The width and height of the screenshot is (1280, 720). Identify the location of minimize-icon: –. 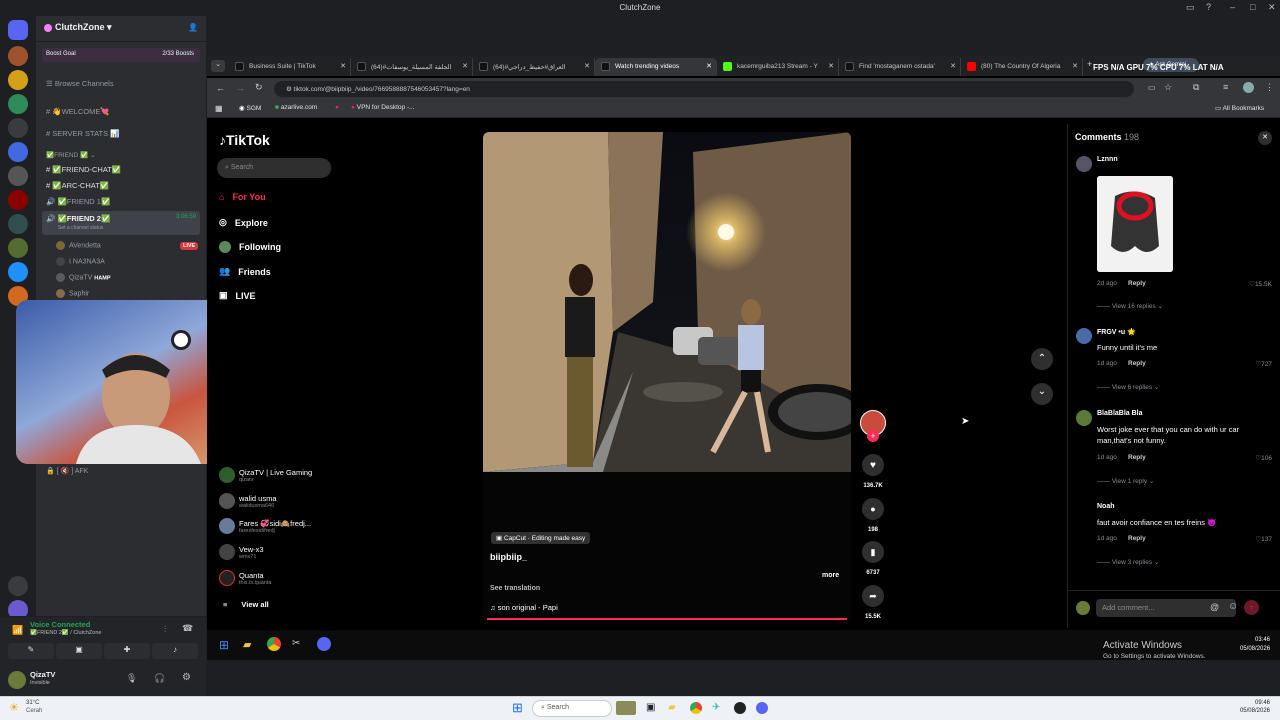
(1232, 7).